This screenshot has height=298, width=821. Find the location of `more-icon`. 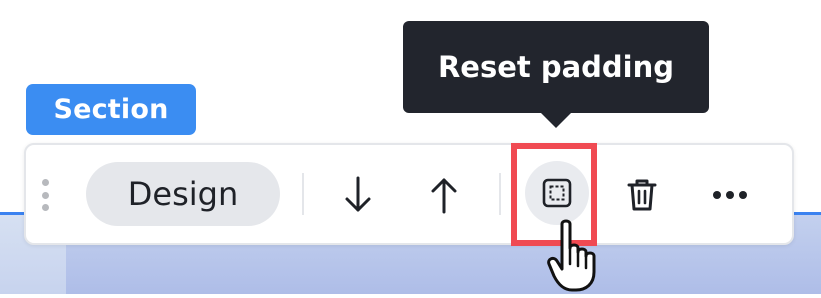

more-icon is located at coordinates (730, 195).